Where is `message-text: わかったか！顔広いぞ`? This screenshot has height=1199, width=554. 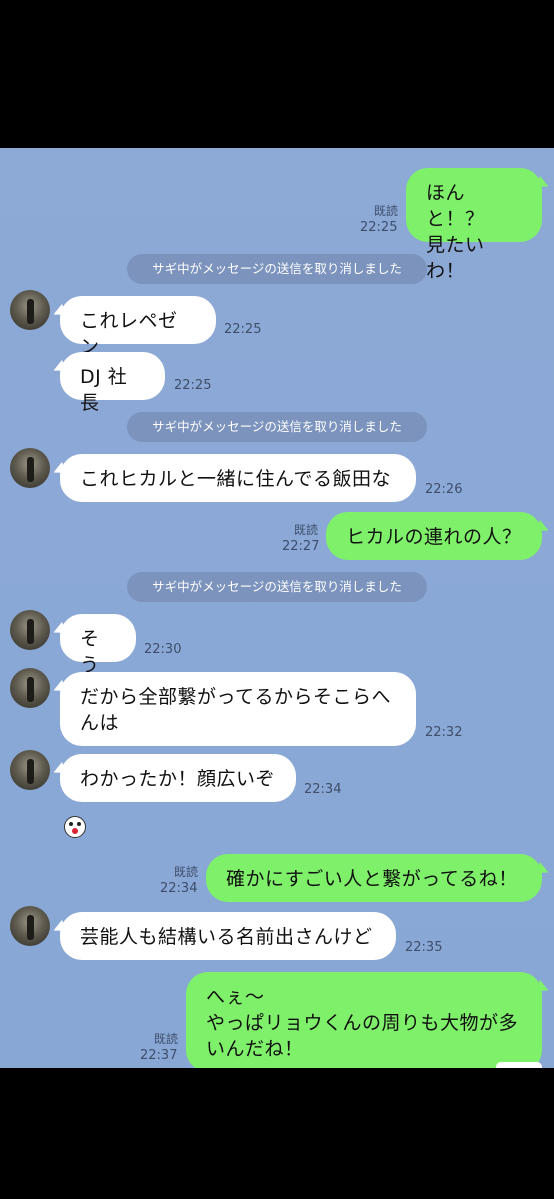 message-text: わかったか！顔広いぞ is located at coordinates (178, 779).